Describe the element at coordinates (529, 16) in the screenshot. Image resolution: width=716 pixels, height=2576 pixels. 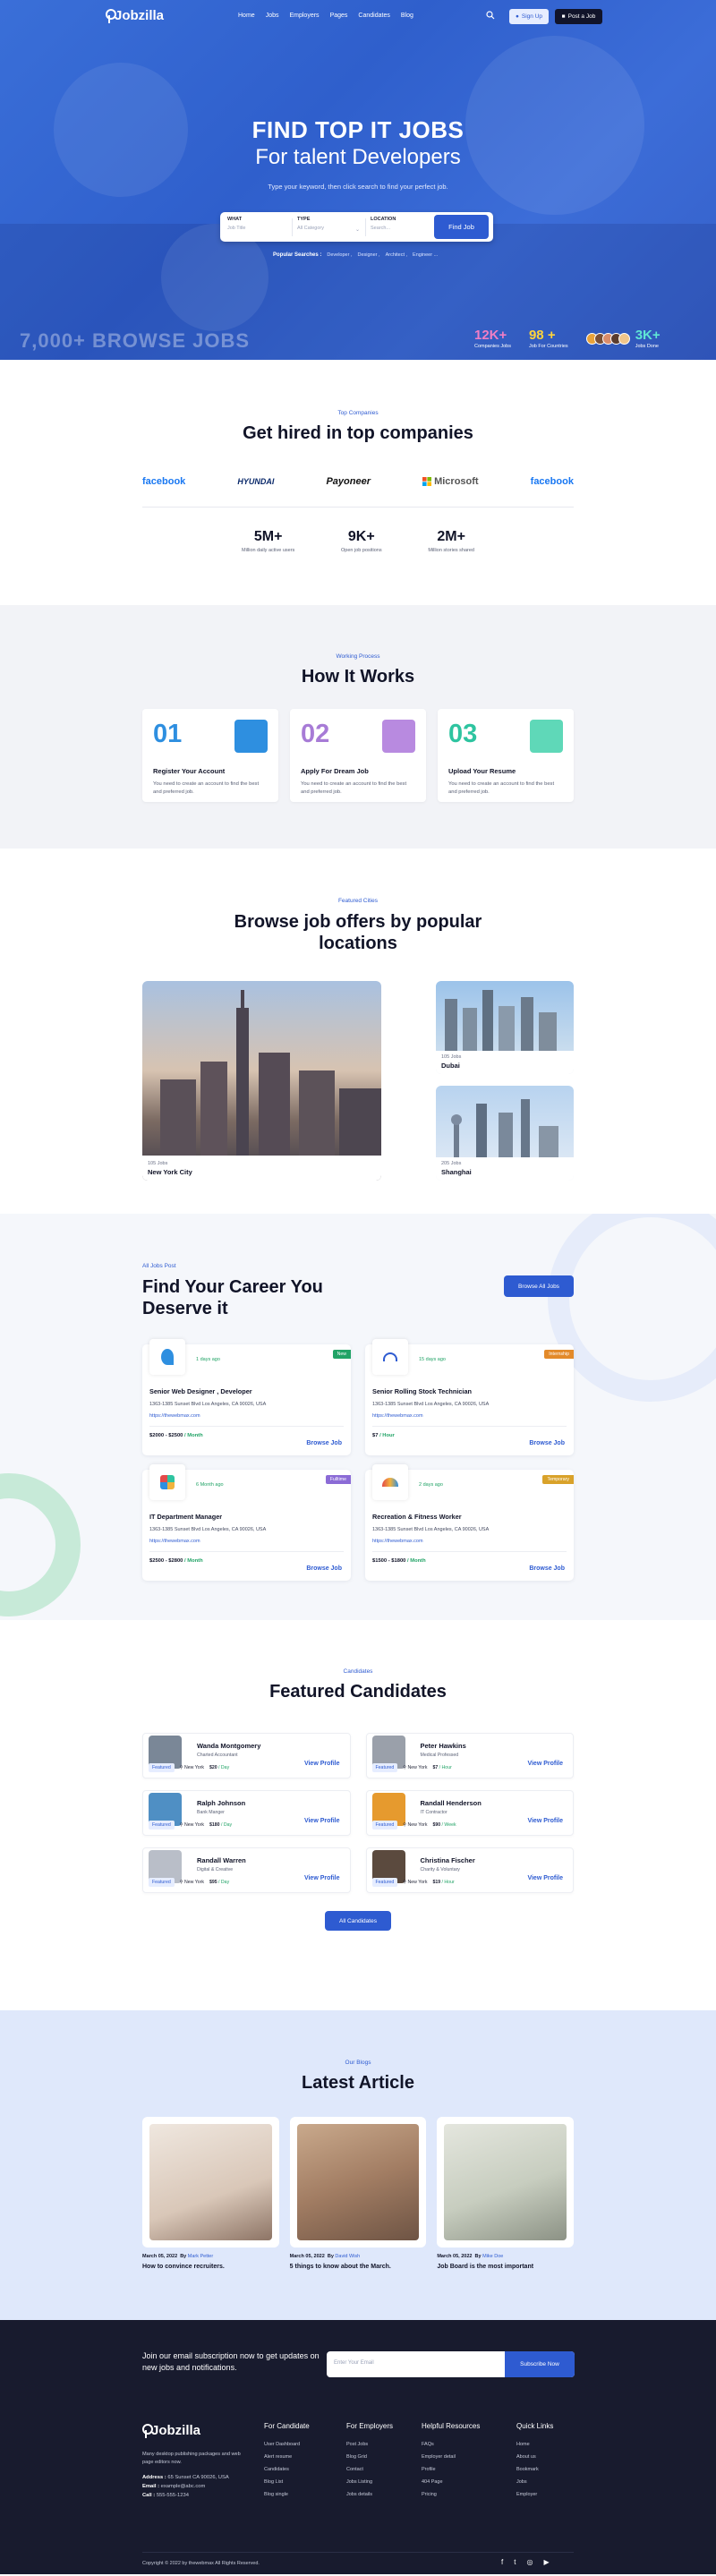
I see `sign-up-button: ● Sign Up` at that location.